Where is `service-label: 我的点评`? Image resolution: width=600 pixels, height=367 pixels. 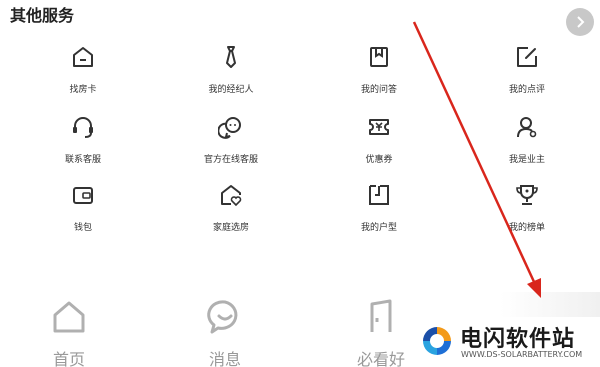
service-label: 我的点评 is located at coordinates (526, 90).